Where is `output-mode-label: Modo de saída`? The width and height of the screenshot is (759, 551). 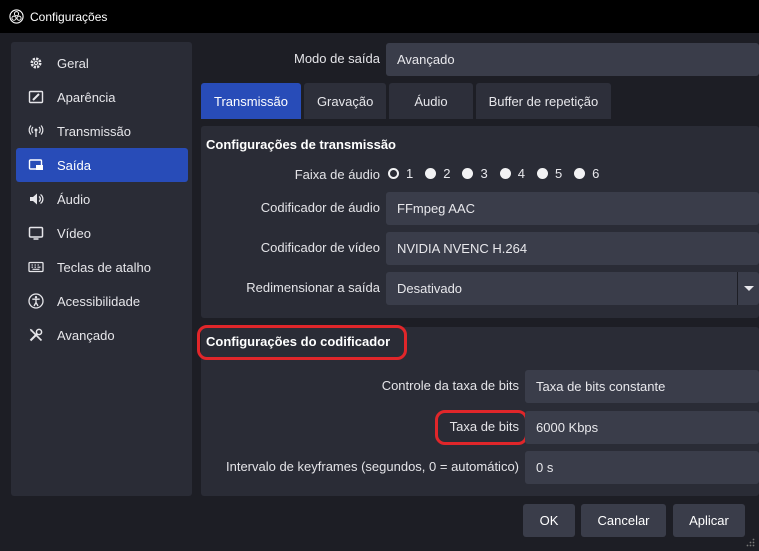 output-mode-label: Modo de saída is located at coordinates (336, 58).